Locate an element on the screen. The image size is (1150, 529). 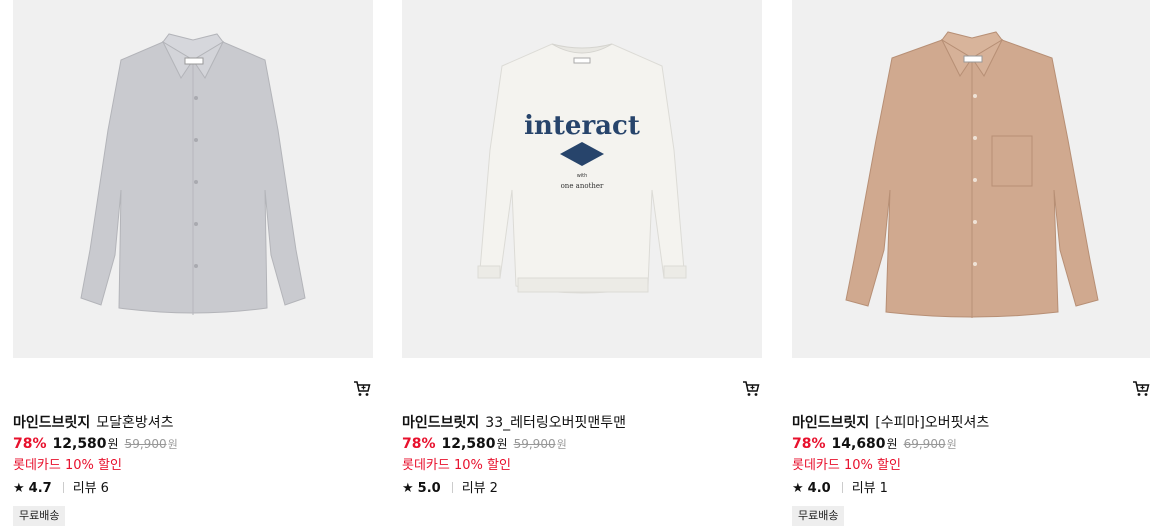
product-title: 33_레터링오버핏맨투맨 is located at coordinates (556, 423).